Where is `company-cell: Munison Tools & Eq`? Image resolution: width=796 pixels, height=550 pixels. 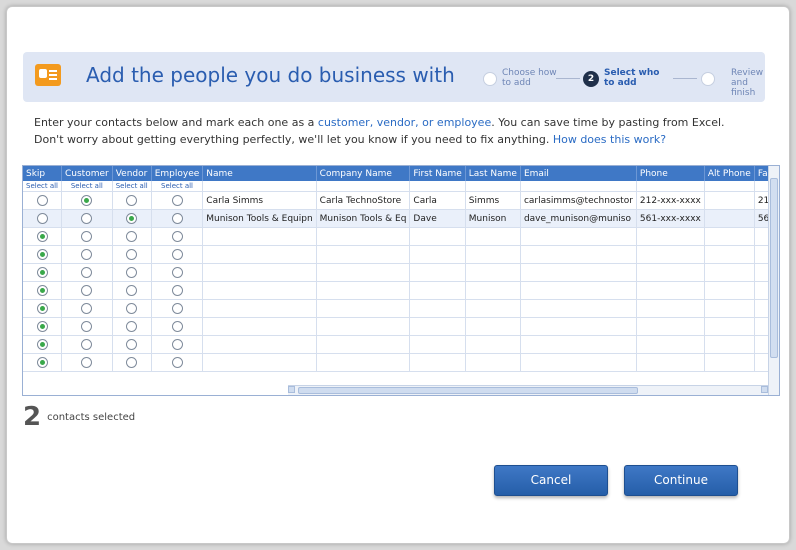
company-cell: Munison Tools & Eq is located at coordinates (363, 218).